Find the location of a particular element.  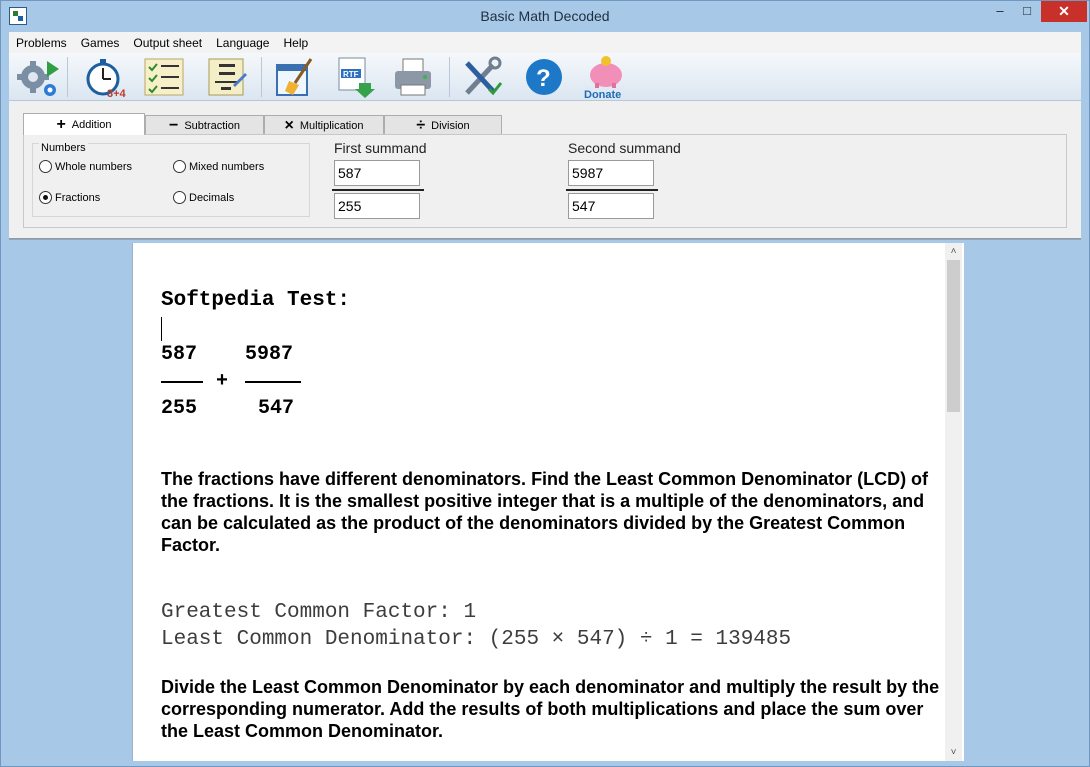

scroll-up-icon: ˄ is located at coordinates (953, 251).